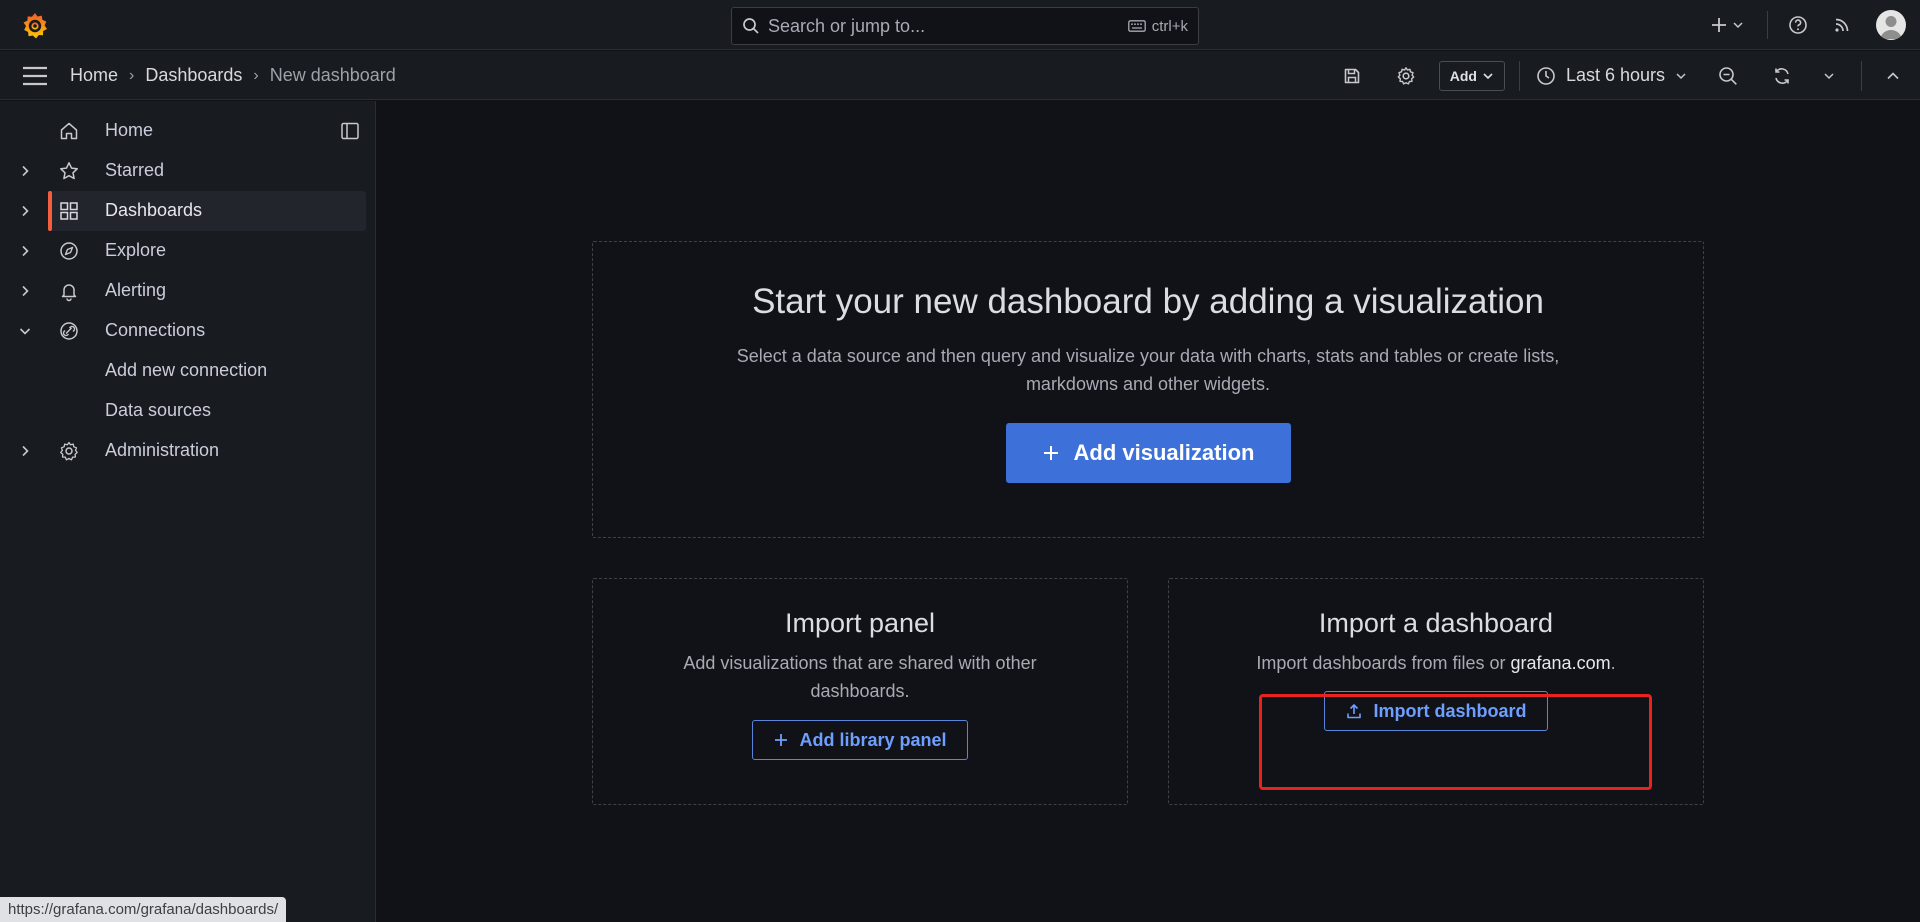 This screenshot has height=922, width=1920. I want to click on sidebar-subitem-add-new-connection: Add new connection, so click(186, 370).